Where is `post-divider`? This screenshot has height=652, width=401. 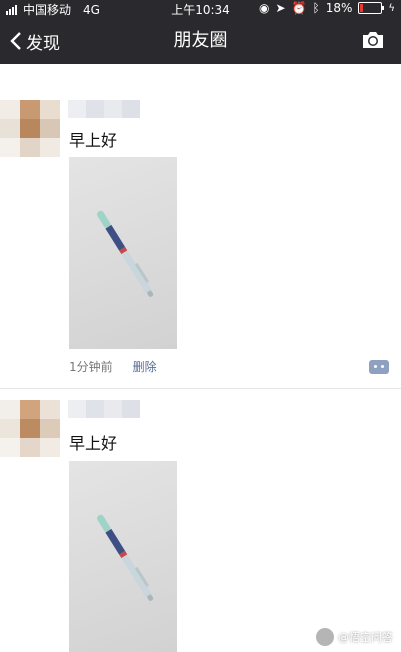
post-divider is located at coordinates (200, 388).